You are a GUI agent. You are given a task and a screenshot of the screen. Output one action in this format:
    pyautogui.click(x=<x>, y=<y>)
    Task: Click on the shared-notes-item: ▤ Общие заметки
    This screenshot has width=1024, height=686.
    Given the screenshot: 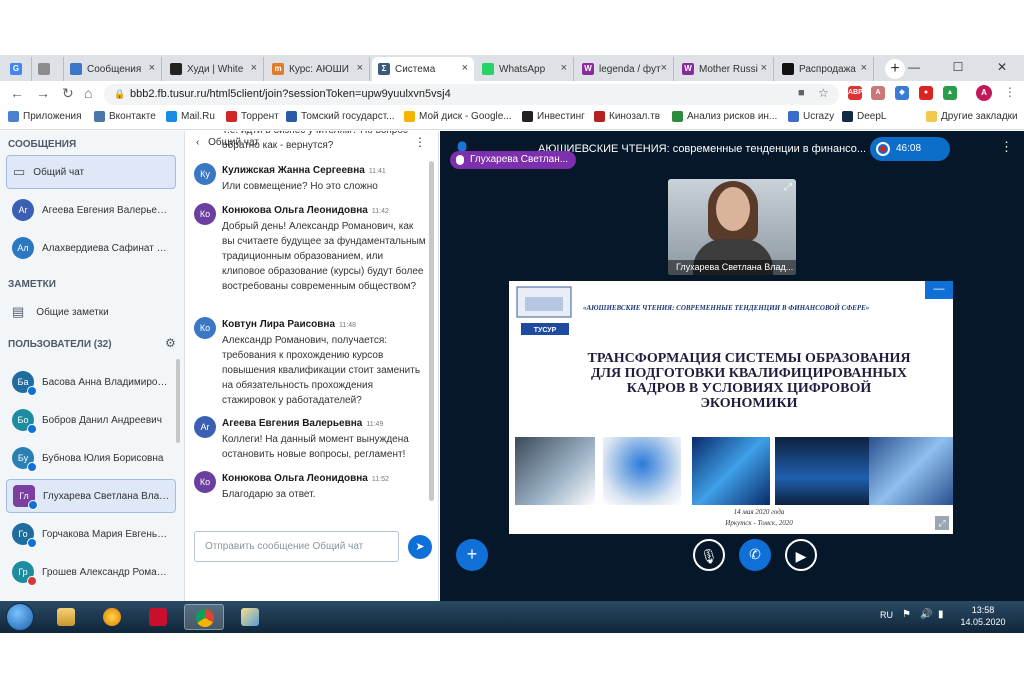 What is the action you would take?
    pyautogui.click(x=91, y=312)
    